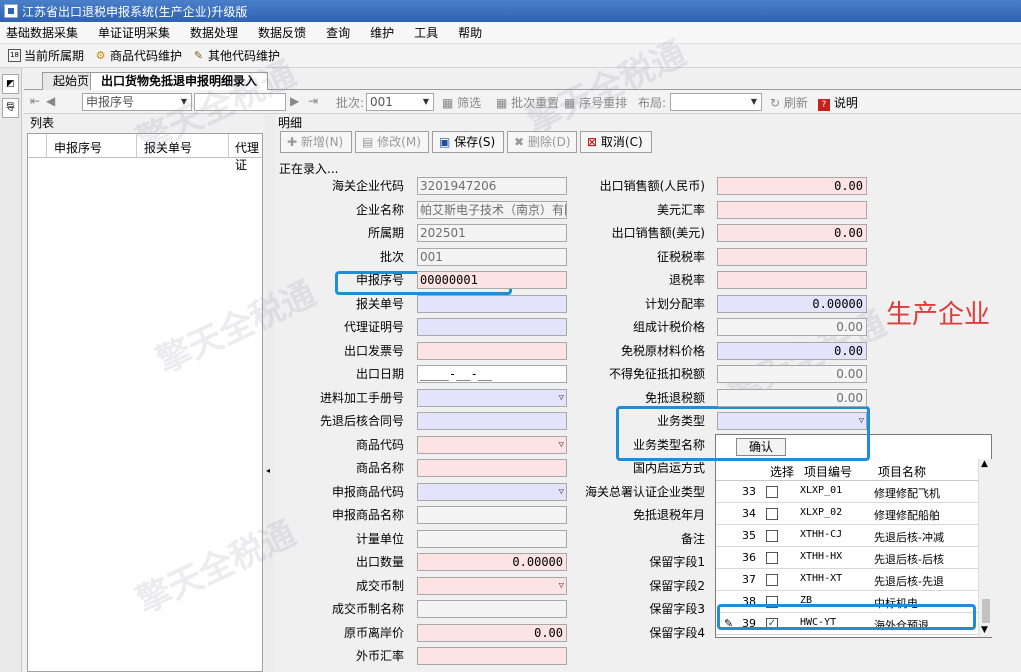 Image resolution: width=1021 pixels, height=672 pixels. Describe the element at coordinates (50, 101) in the screenshot. I see `nav-prev-icon: ◀` at that location.